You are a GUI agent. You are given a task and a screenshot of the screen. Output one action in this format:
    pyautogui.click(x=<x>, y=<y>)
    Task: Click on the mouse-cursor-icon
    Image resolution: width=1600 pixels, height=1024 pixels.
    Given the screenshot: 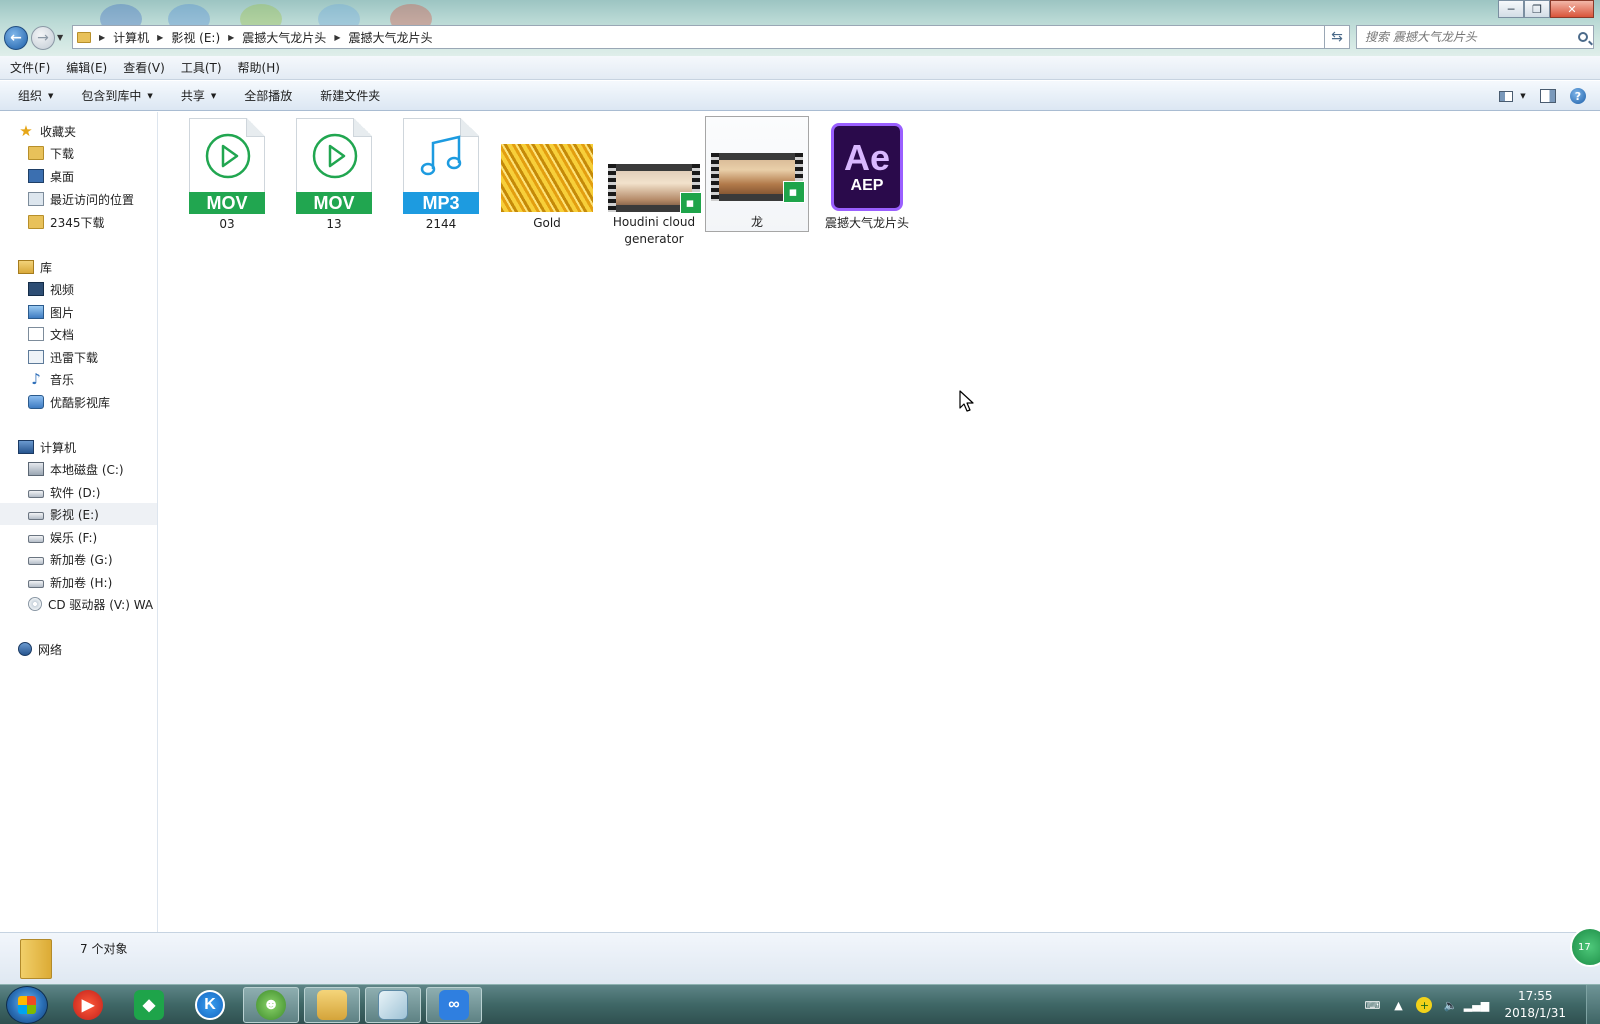 What is the action you would take?
    pyautogui.click(x=966, y=401)
    